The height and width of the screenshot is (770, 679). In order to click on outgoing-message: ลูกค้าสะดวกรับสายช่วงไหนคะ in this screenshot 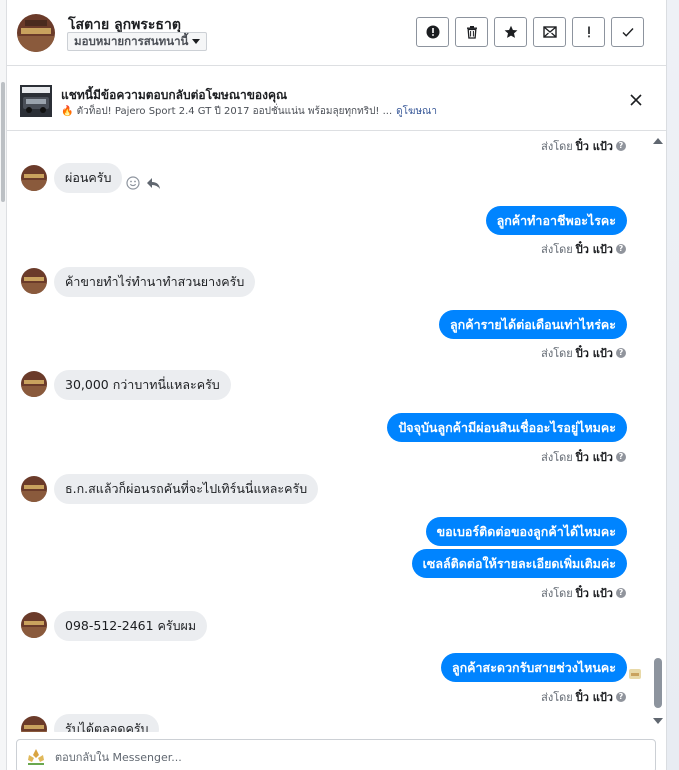, I will do `click(533, 667)`.